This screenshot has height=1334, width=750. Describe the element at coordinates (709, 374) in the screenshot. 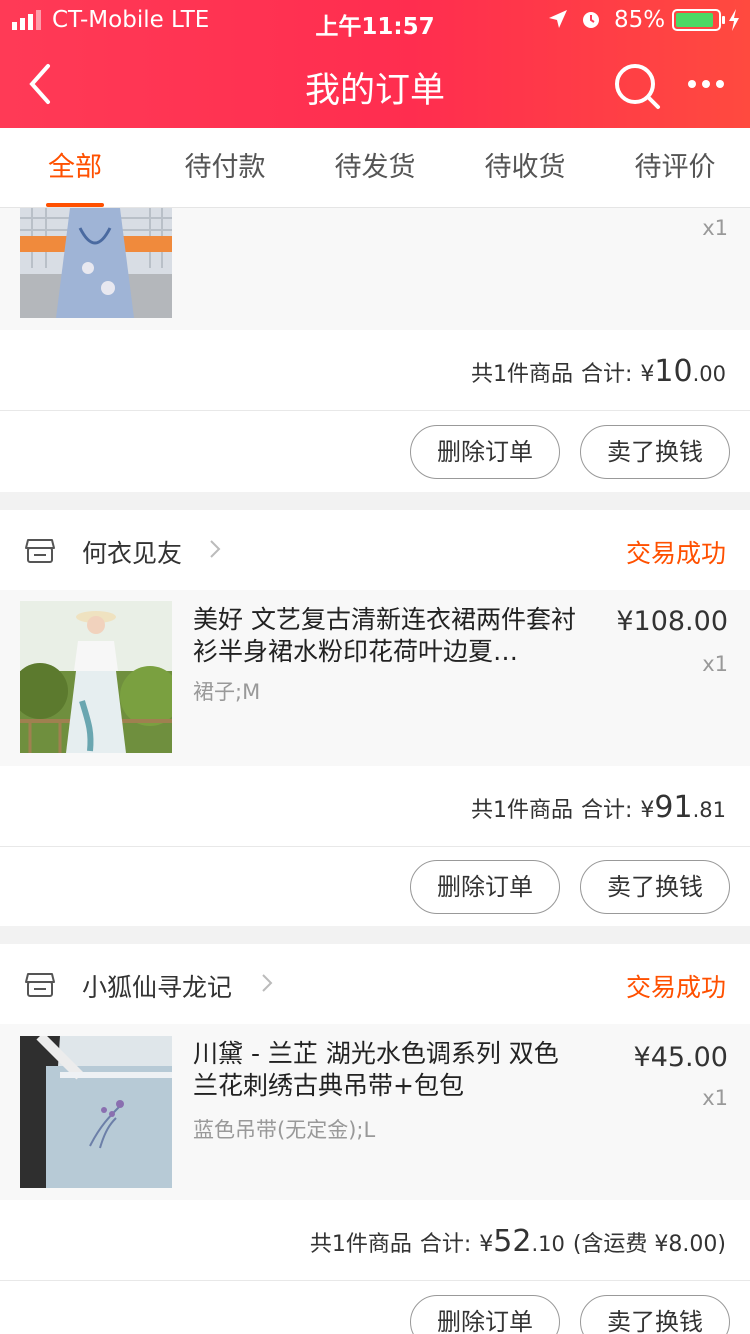

I see `total-decimal: .00` at that location.